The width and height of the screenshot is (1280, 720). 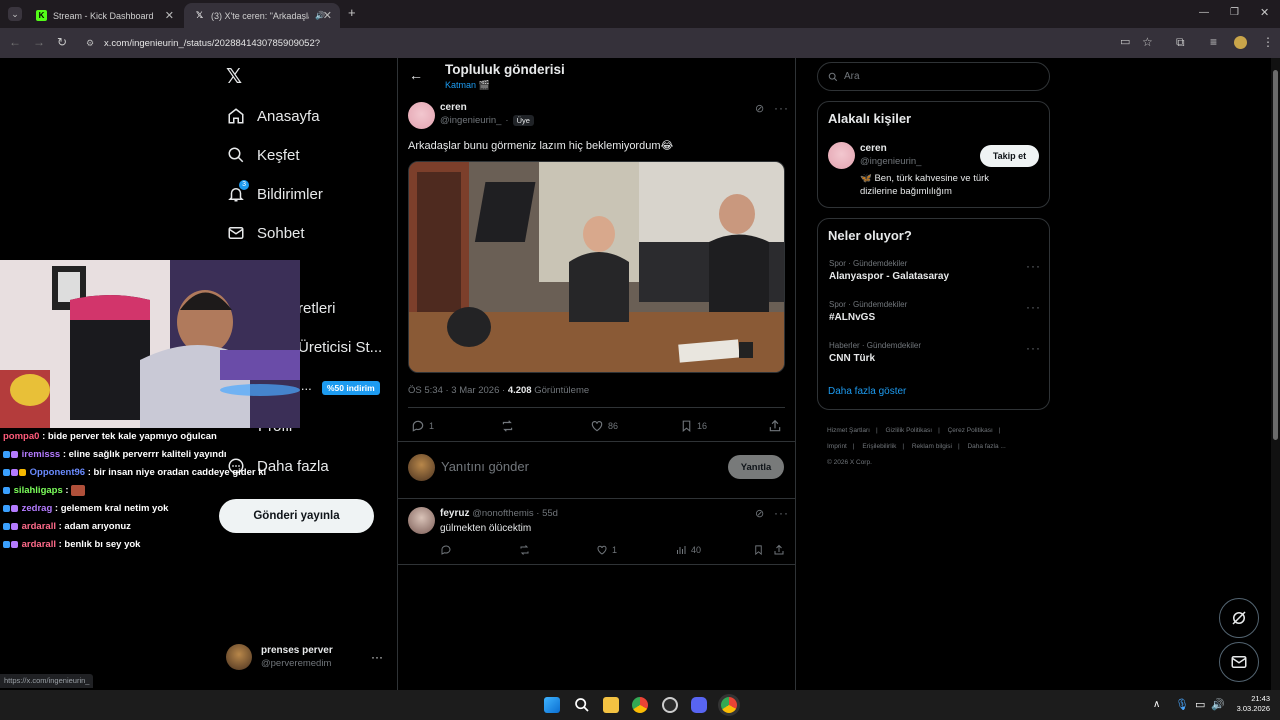 What do you see at coordinates (274, 192) in the screenshot?
I see `nav-notifications: 3 Bildirimler` at bounding box center [274, 192].